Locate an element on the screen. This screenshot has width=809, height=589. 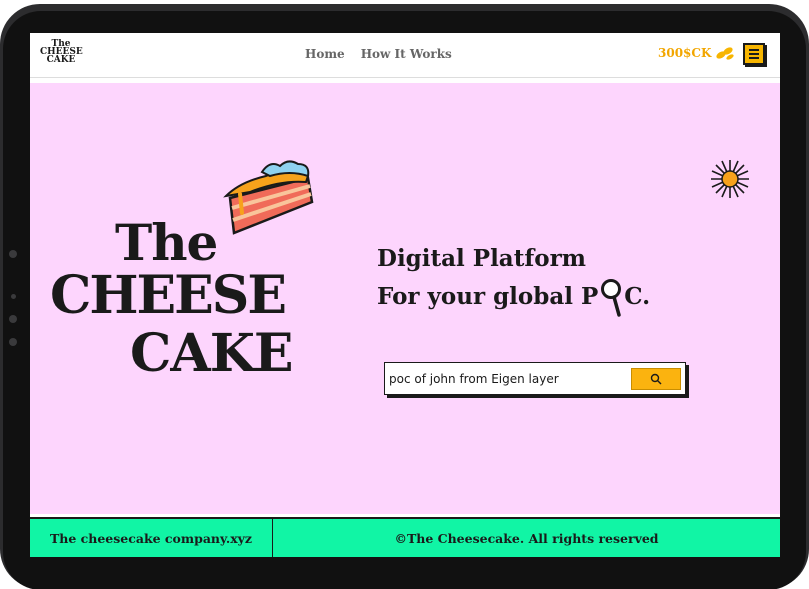
search-bar is located at coordinates (535, 378).